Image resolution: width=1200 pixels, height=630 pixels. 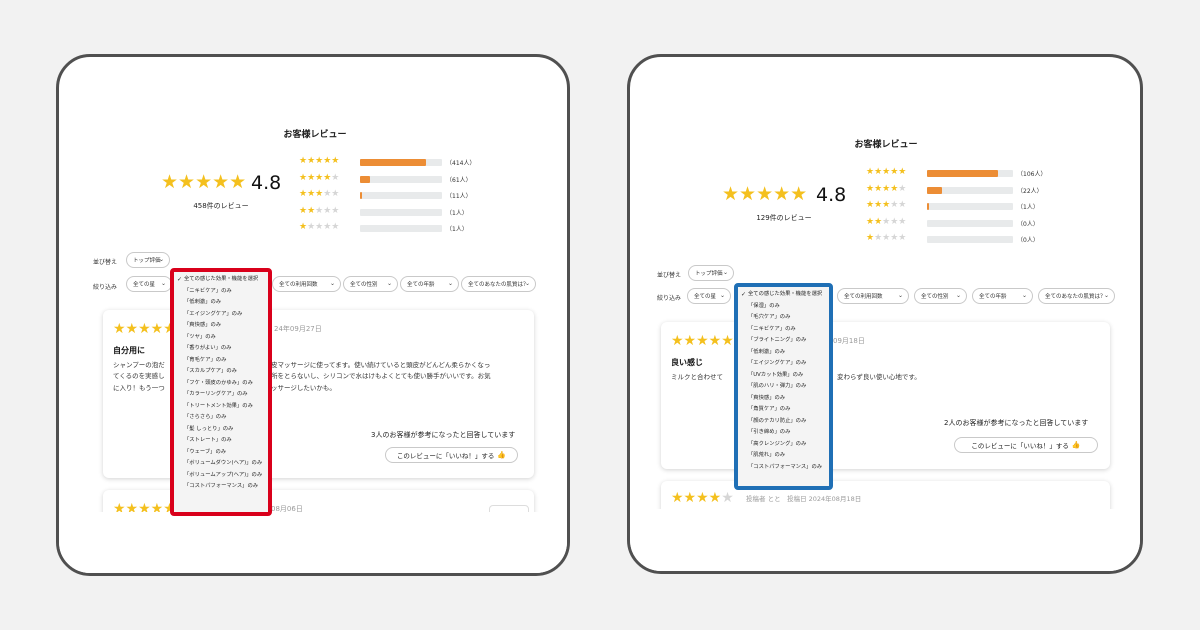 I want to click on dropdown-option: 「ボリュームアップ(ヘア)」のみ, so click(x=221, y=476).